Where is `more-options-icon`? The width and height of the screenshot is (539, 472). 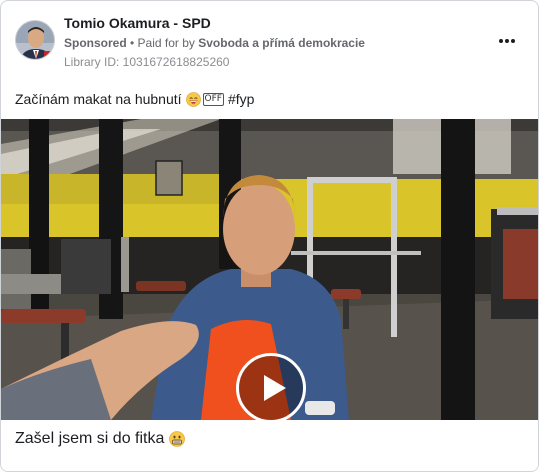 more-options-icon is located at coordinates (507, 41).